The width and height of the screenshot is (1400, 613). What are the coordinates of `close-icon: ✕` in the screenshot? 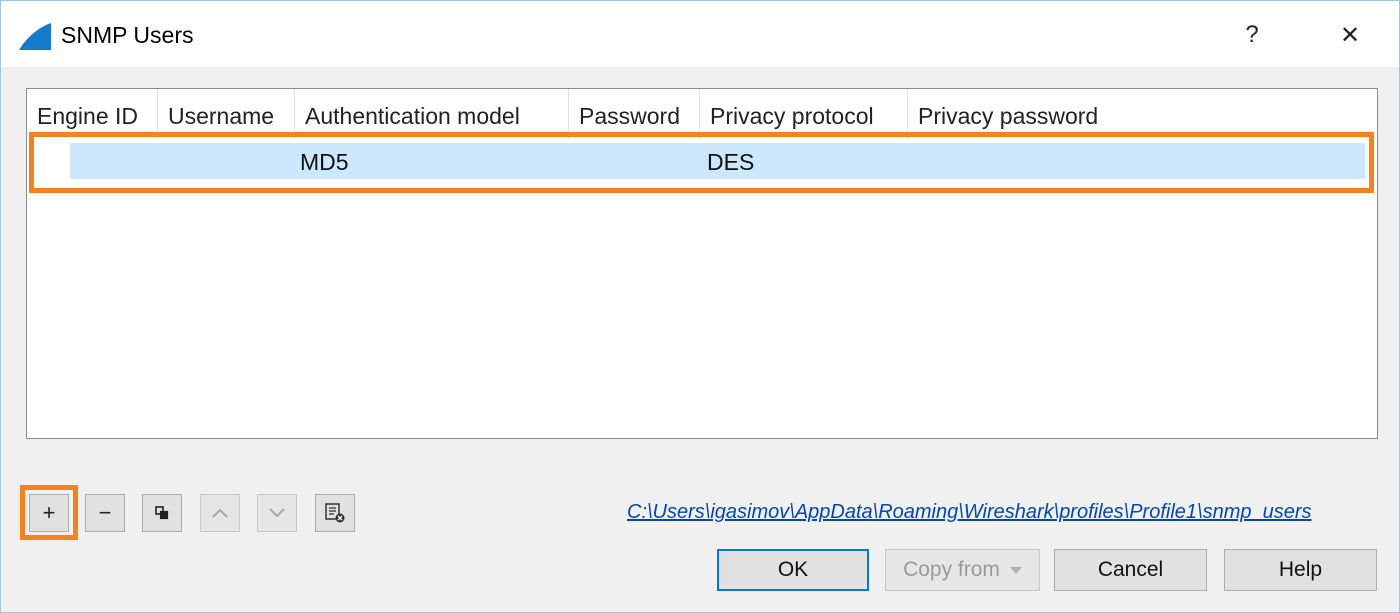 It's located at (1350, 35).